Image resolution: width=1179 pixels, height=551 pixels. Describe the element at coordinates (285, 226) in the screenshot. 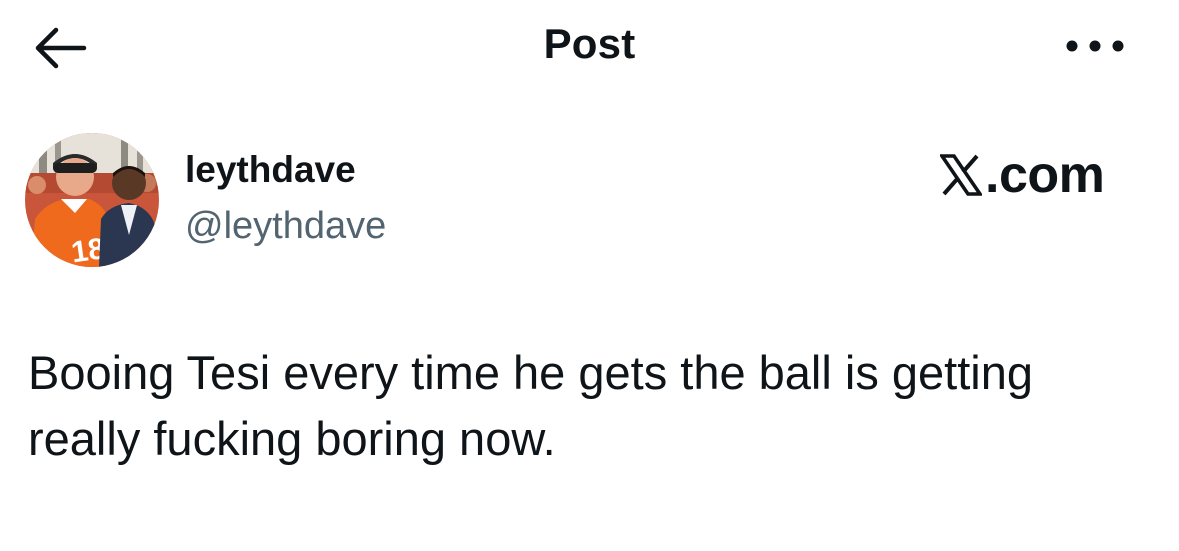

I see `author-handle: @leythdave` at that location.